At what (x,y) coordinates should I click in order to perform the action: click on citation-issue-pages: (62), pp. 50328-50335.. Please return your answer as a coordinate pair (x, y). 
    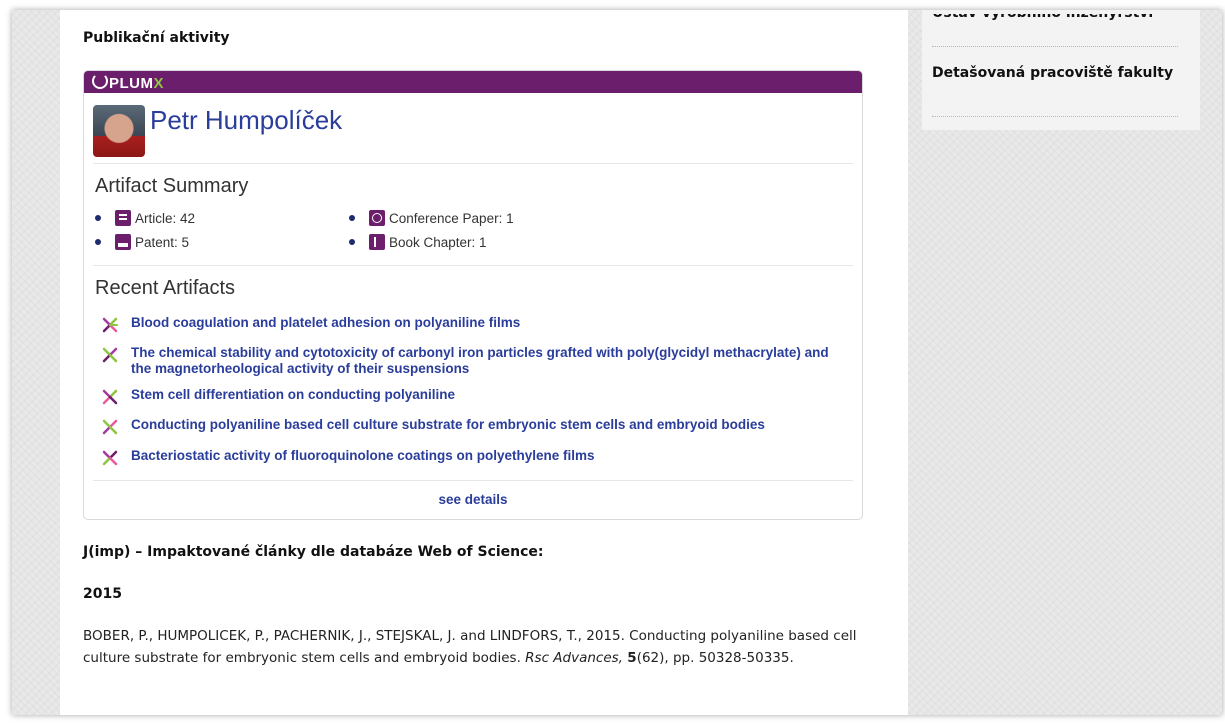
    Looking at the image, I should click on (715, 658).